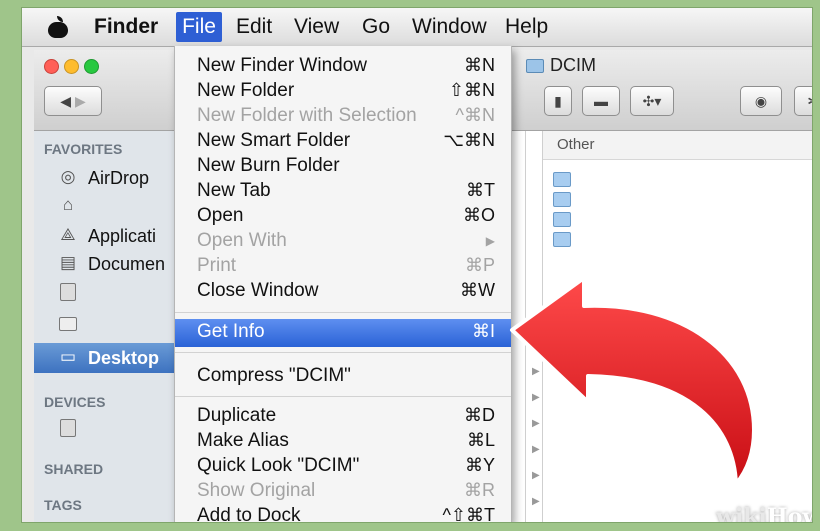 This screenshot has width=820, height=531. I want to click on sidebar-item-documents: ▤ Documen, so click(109, 264).